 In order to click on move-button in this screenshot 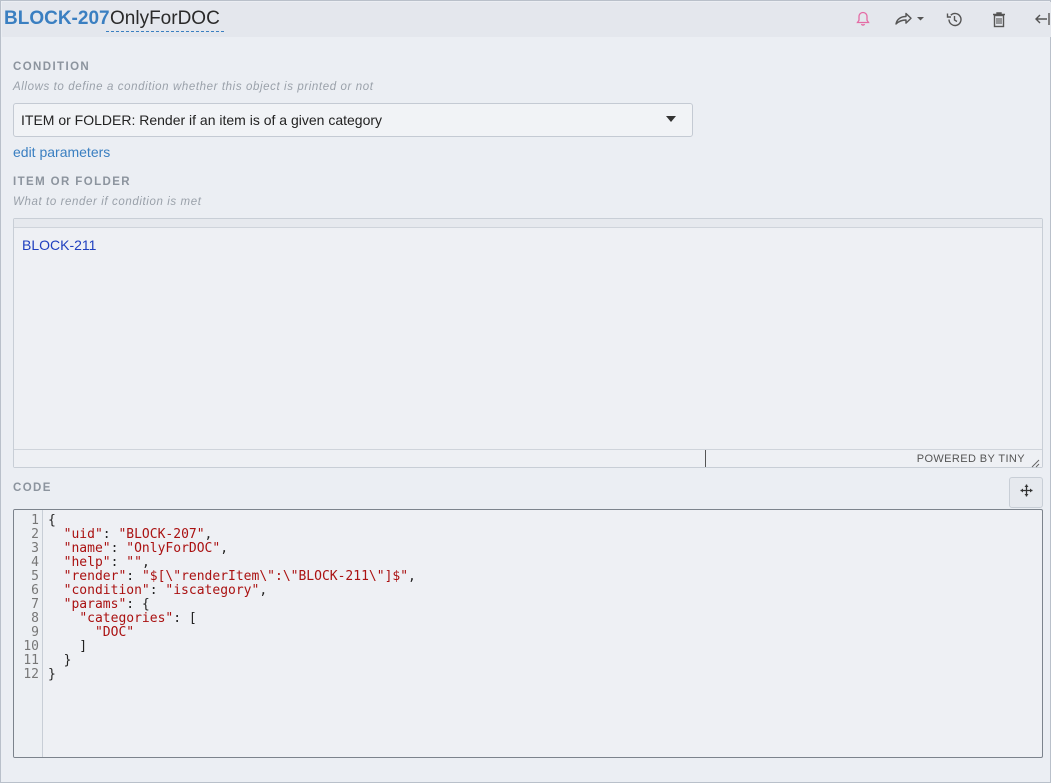, I will do `click(1026, 492)`.